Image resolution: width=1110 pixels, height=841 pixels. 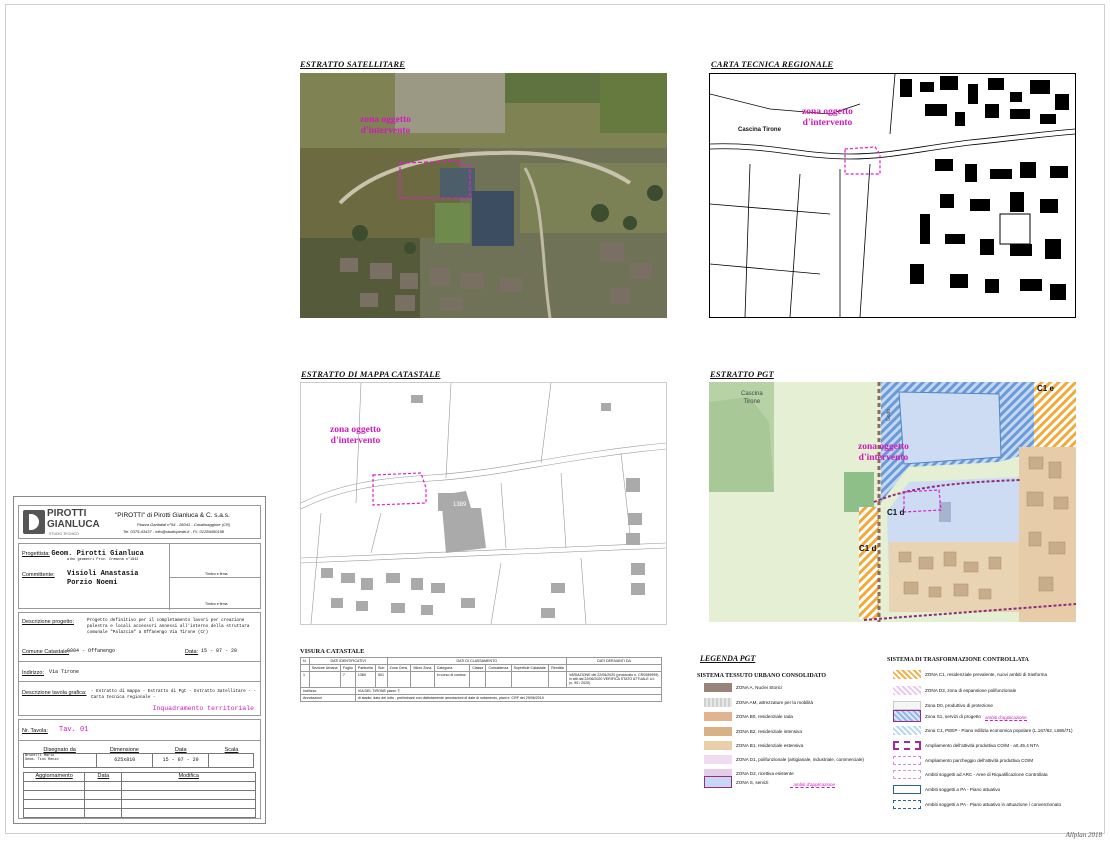 I want to click on comune-value: G004 - Offanengo, so click(x=91, y=651).